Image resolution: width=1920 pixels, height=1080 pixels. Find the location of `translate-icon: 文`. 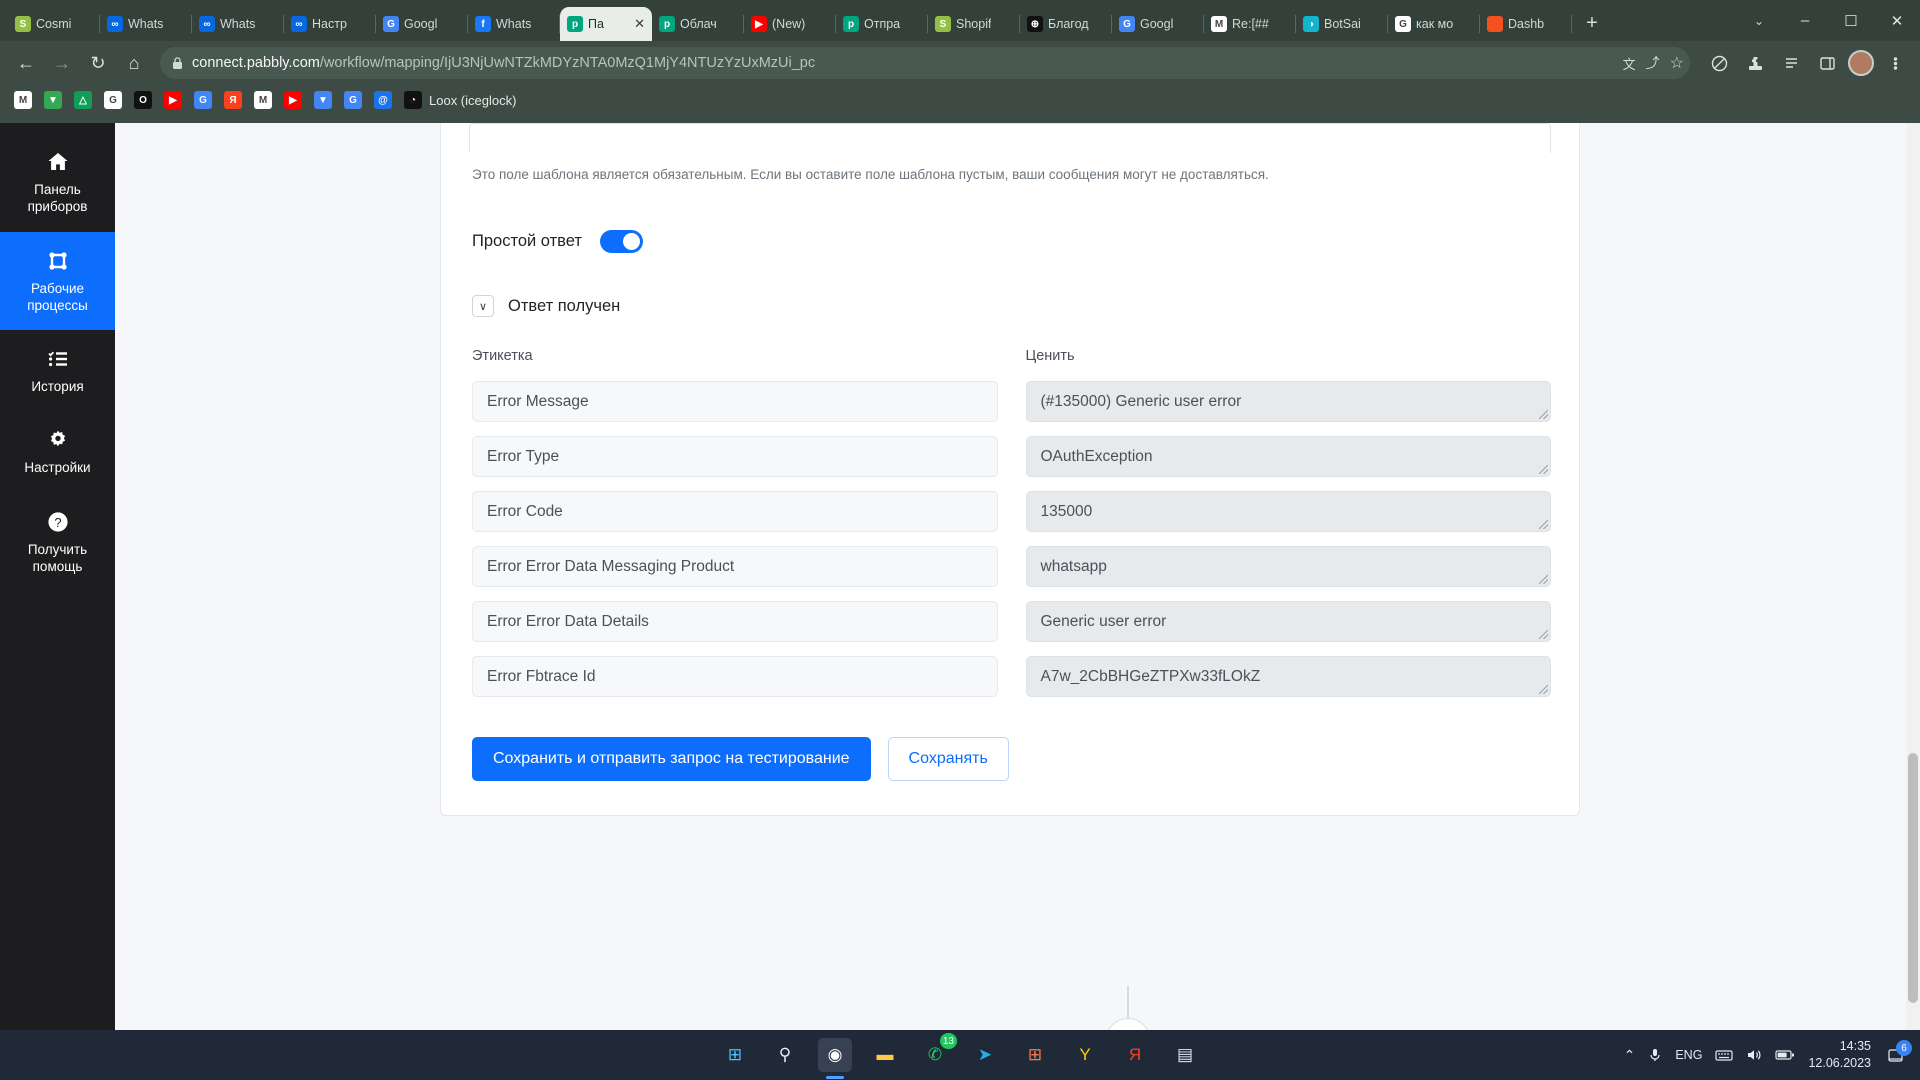

translate-icon: 文 is located at coordinates (1629, 63).